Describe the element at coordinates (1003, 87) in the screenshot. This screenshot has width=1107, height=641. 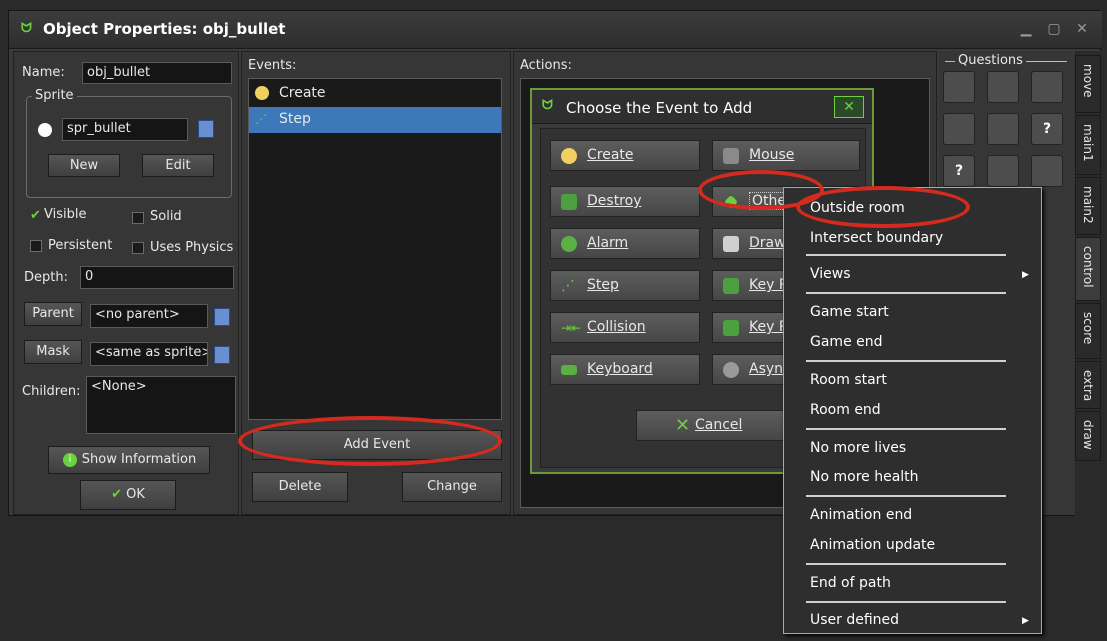
I see `jump-icon` at that location.